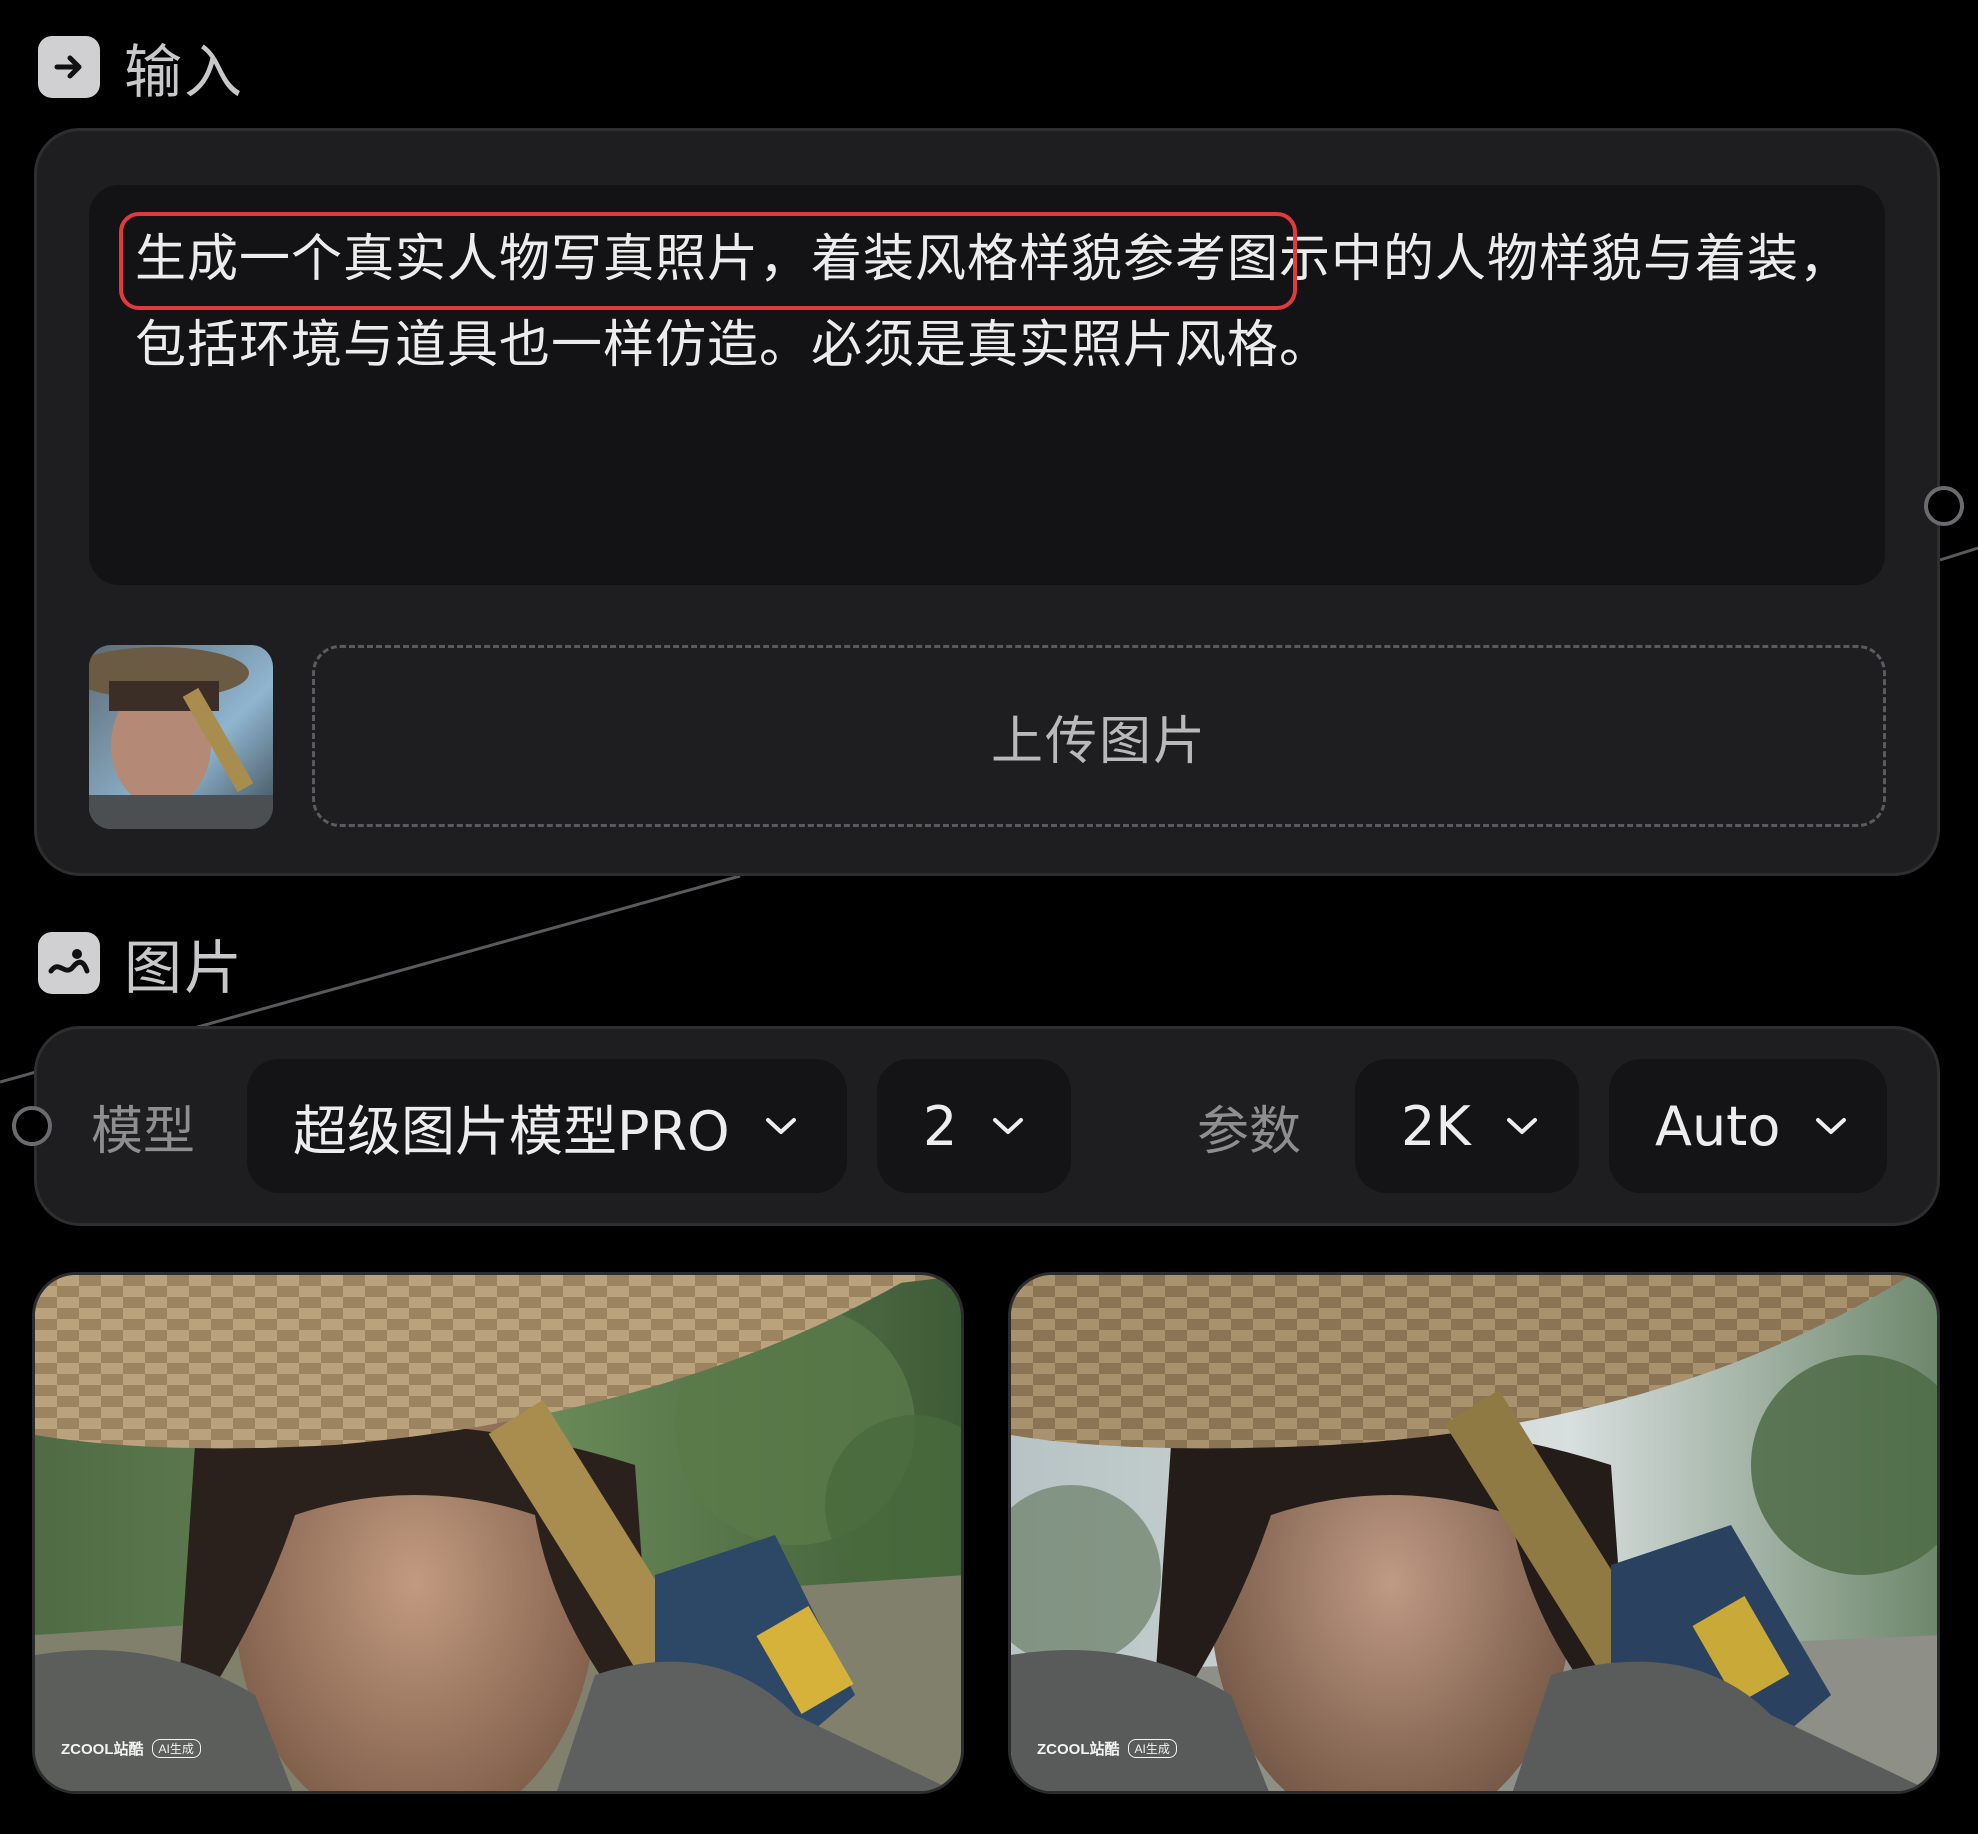  I want to click on model-value: 超级图片模型PRO, so click(511, 1131).